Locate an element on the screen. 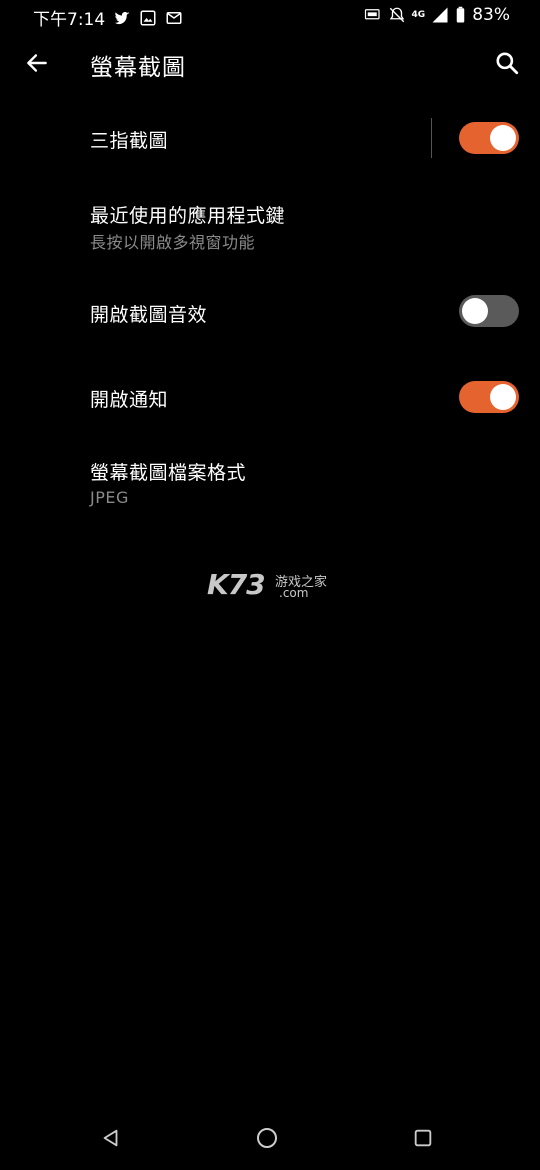 The height and width of the screenshot is (1170, 540). setting-title: 三指截圖 is located at coordinates (129, 141).